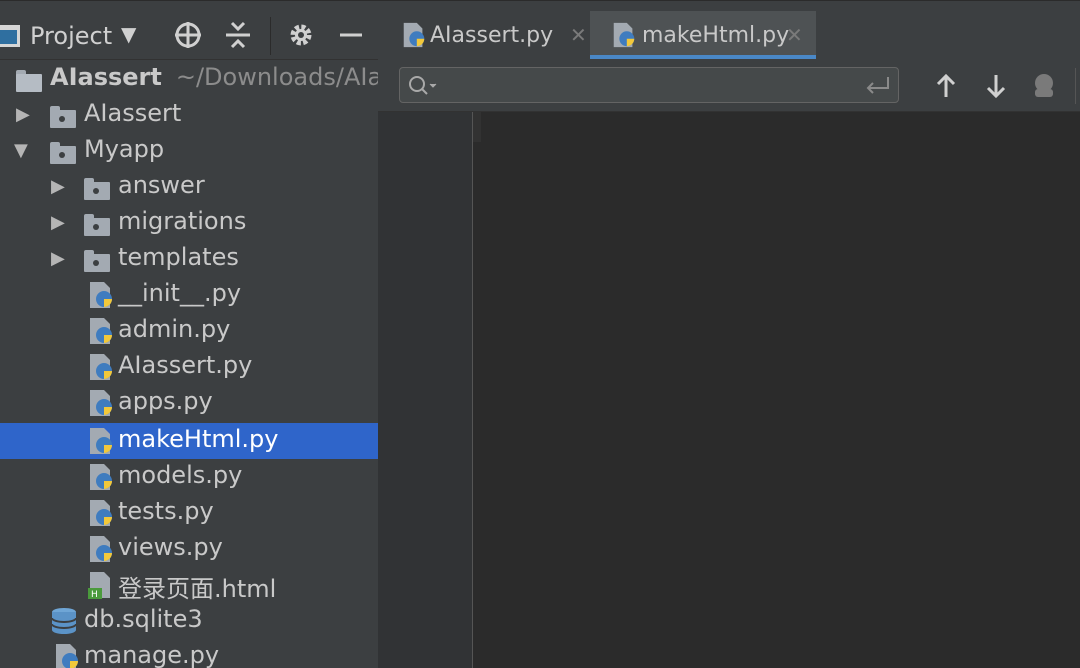 The image size is (1080, 668). I want to click on tree-item-admin-py: admin.py, so click(189, 331).